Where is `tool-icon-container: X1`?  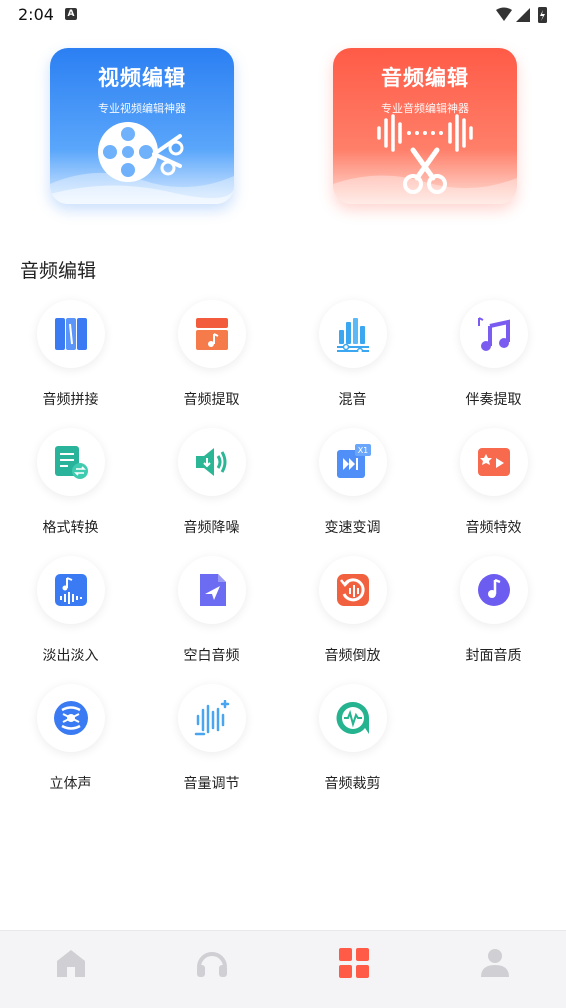
tool-icon-container: X1 is located at coordinates (353, 462).